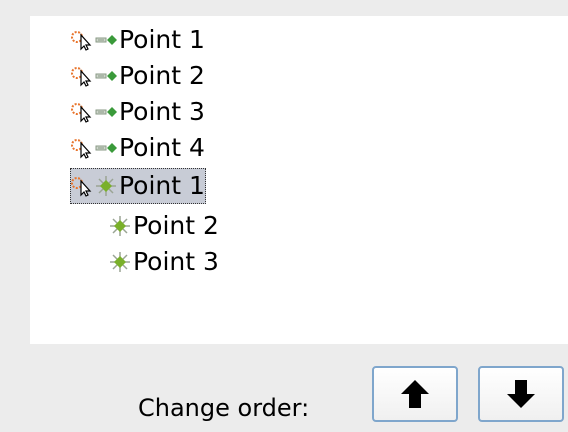 The height and width of the screenshot is (432, 568). Describe the element at coordinates (162, 147) in the screenshot. I see `item-label: Point 4` at that location.